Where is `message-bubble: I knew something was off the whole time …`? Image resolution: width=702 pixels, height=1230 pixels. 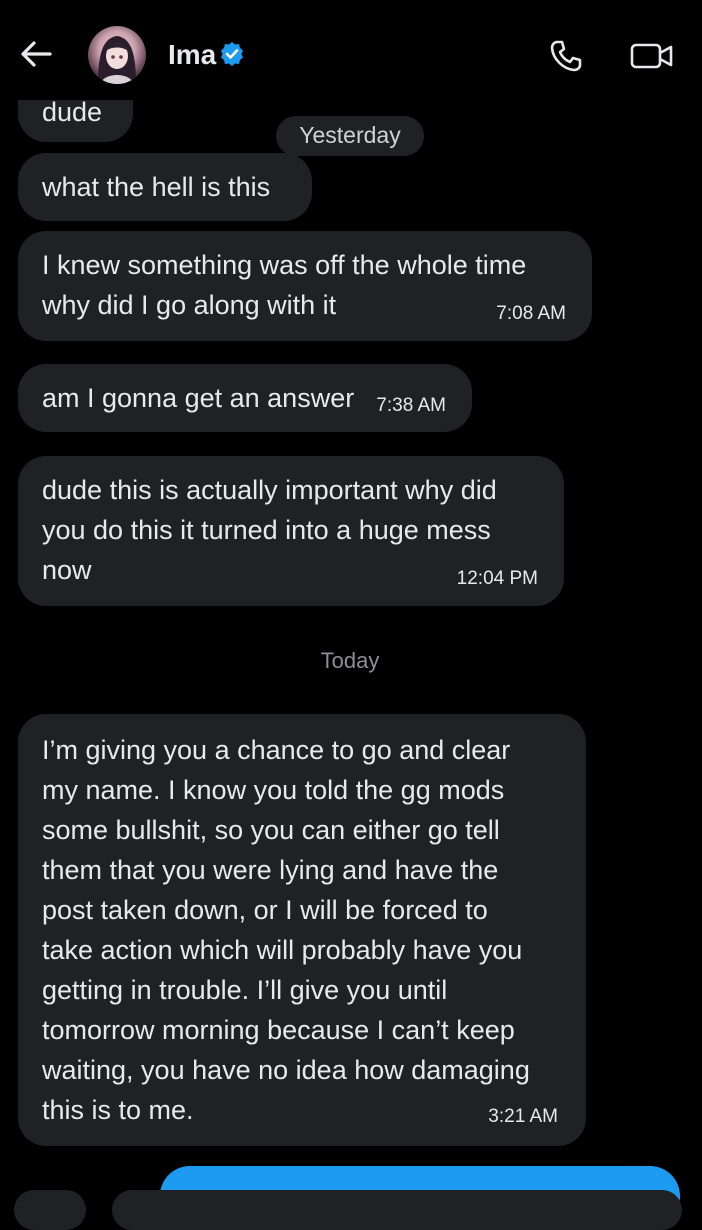
message-bubble: I knew something was off the whole time … is located at coordinates (305, 286).